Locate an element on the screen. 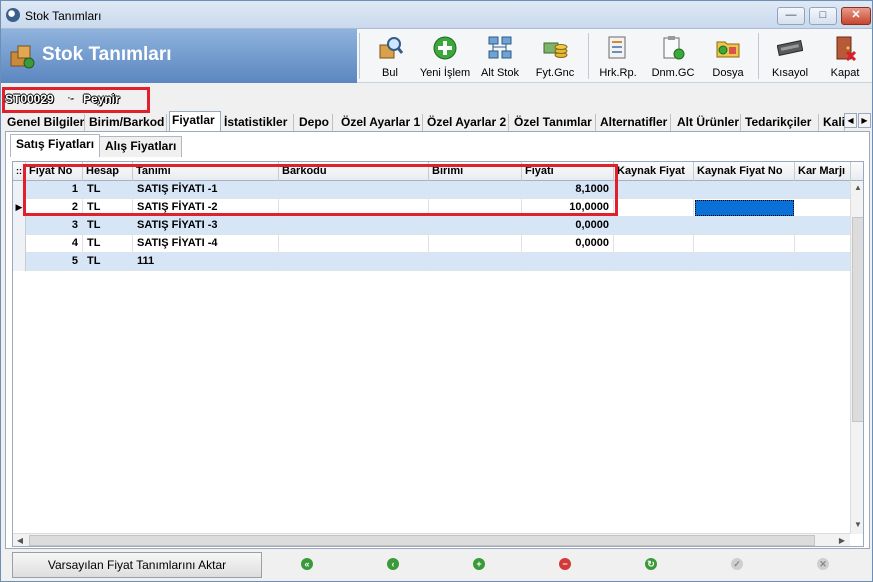 The image size is (873, 582). column-kaynak-fiyat: Kaynak Fiyat is located at coordinates (654, 171).